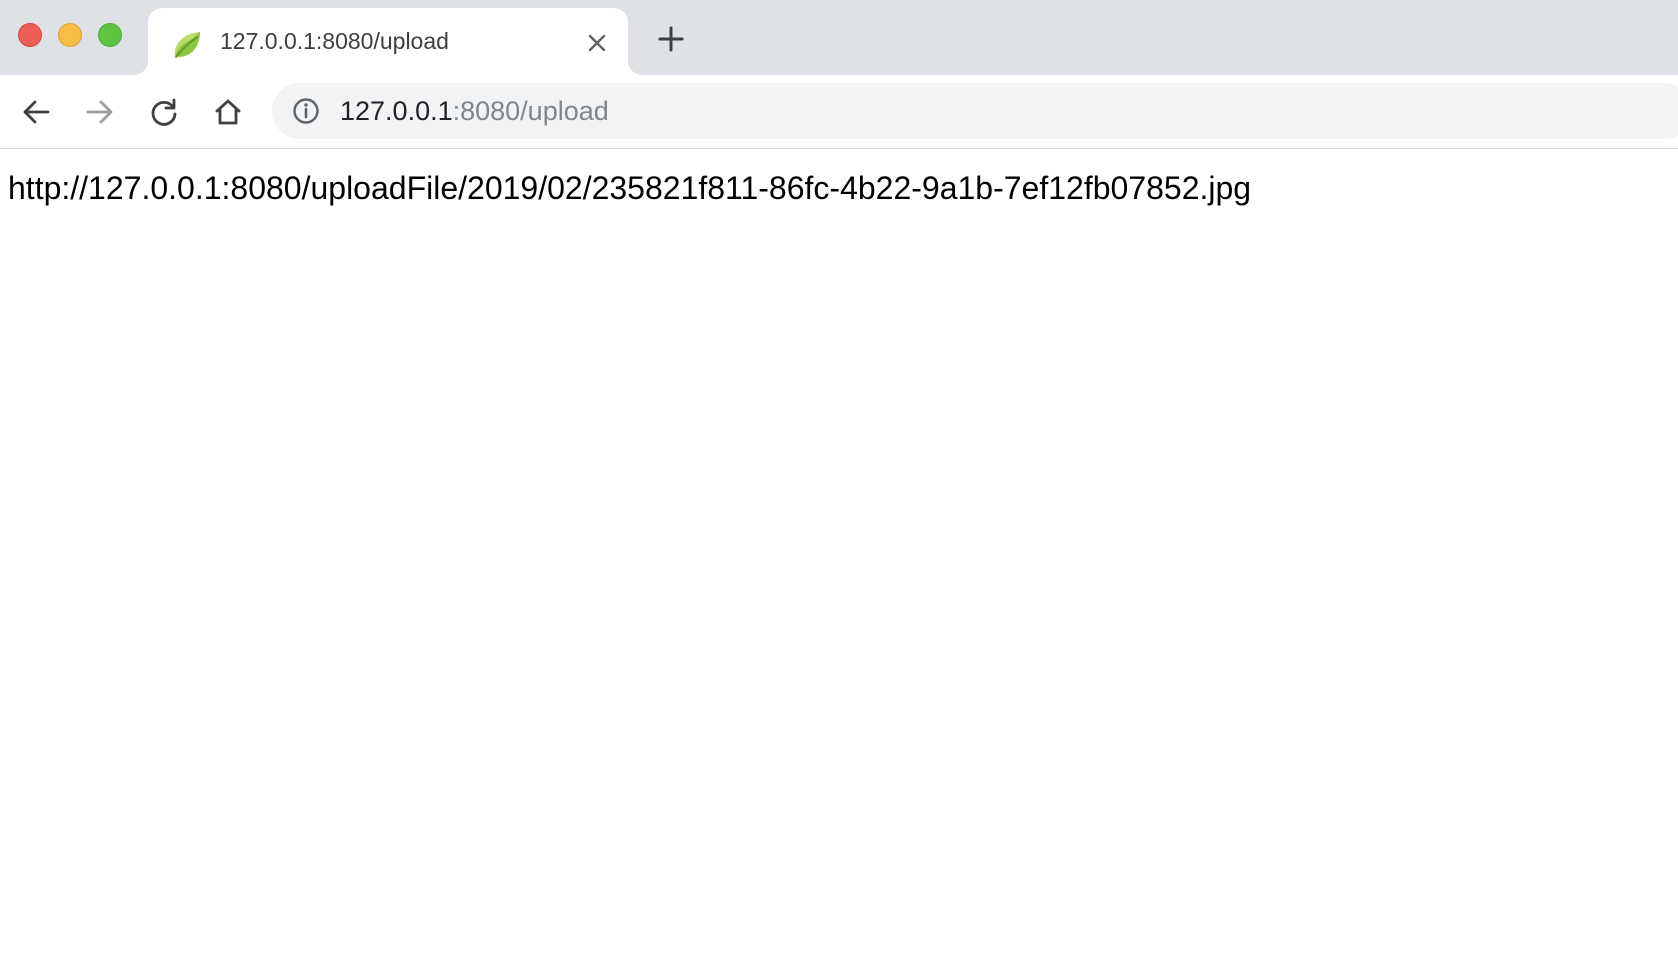 This screenshot has width=1678, height=970. What do you see at coordinates (975, 111) in the screenshot?
I see `address-bar: 127.0.0.1:8080/upload` at bounding box center [975, 111].